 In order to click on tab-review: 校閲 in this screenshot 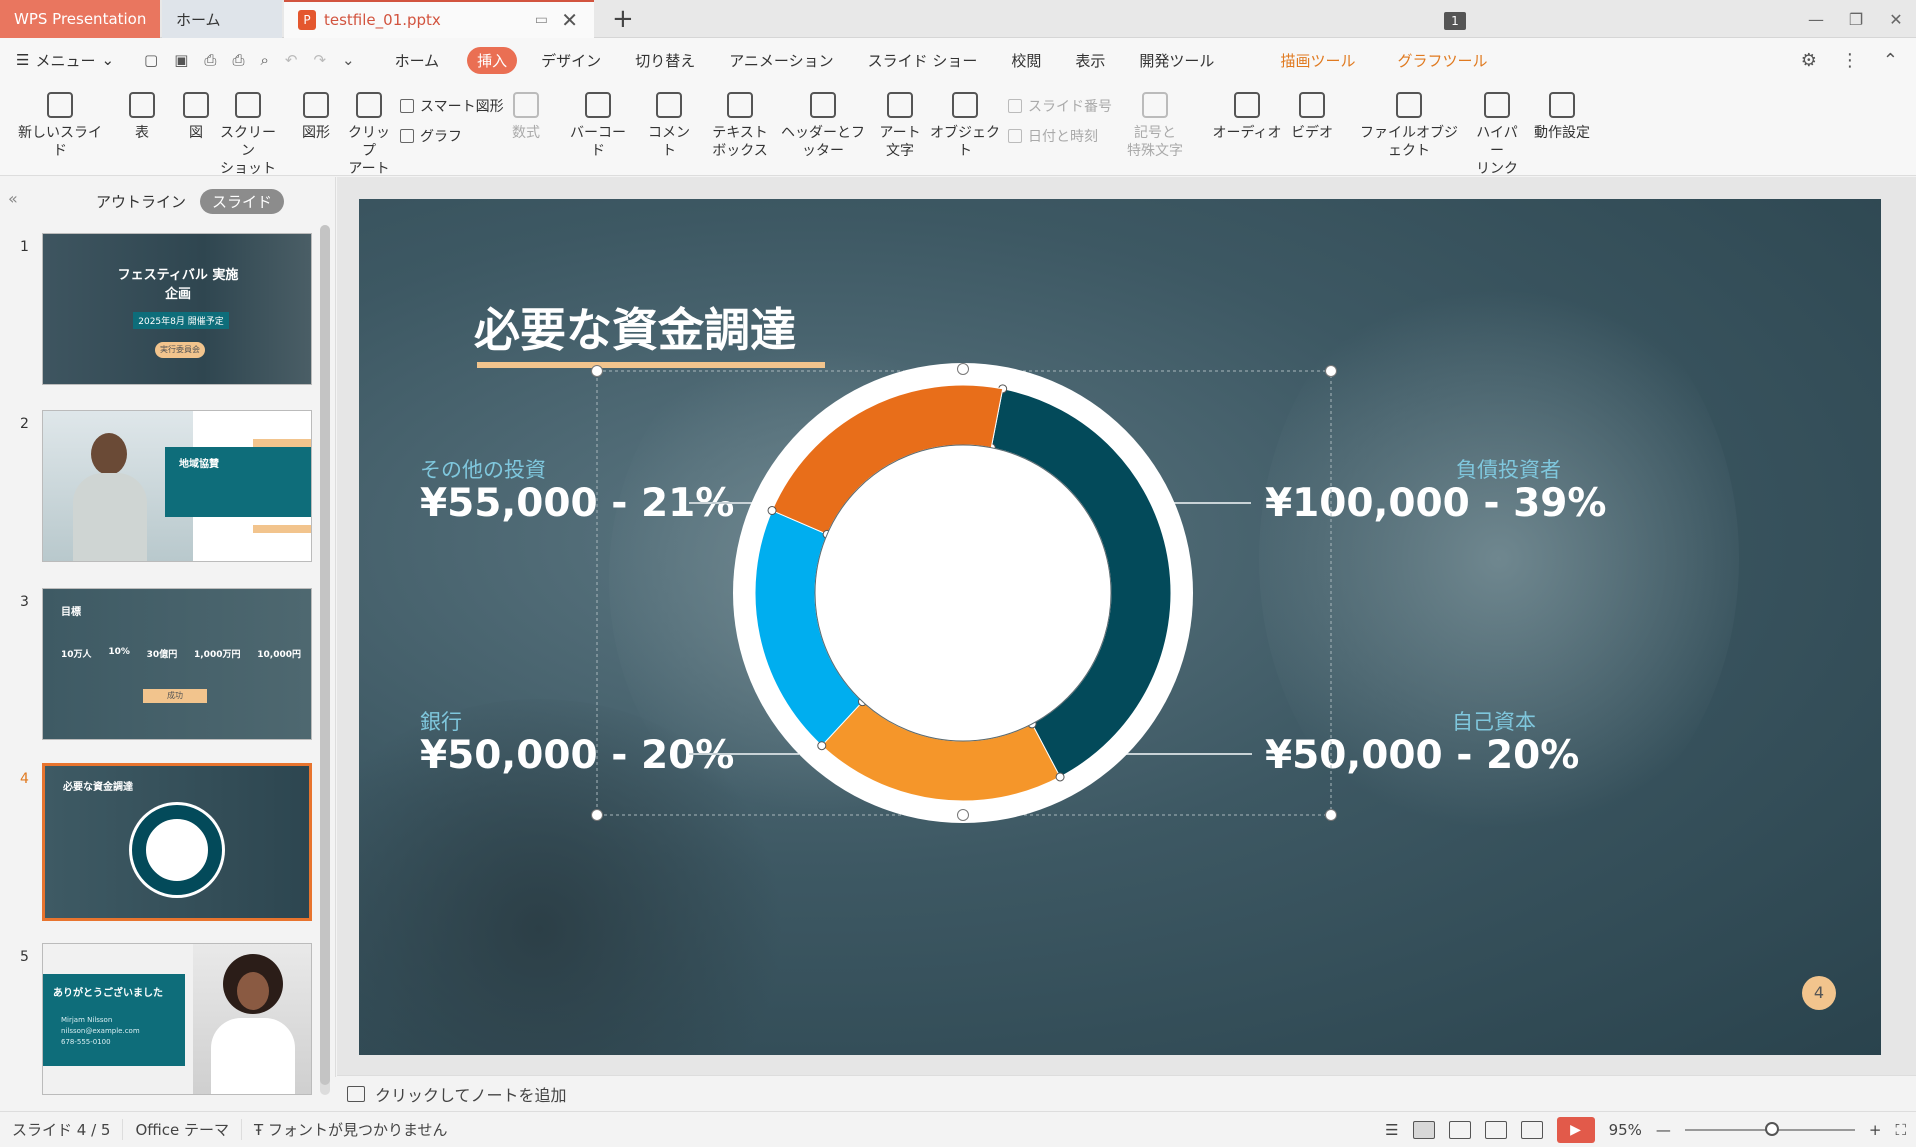, I will do `click(1026, 60)`.